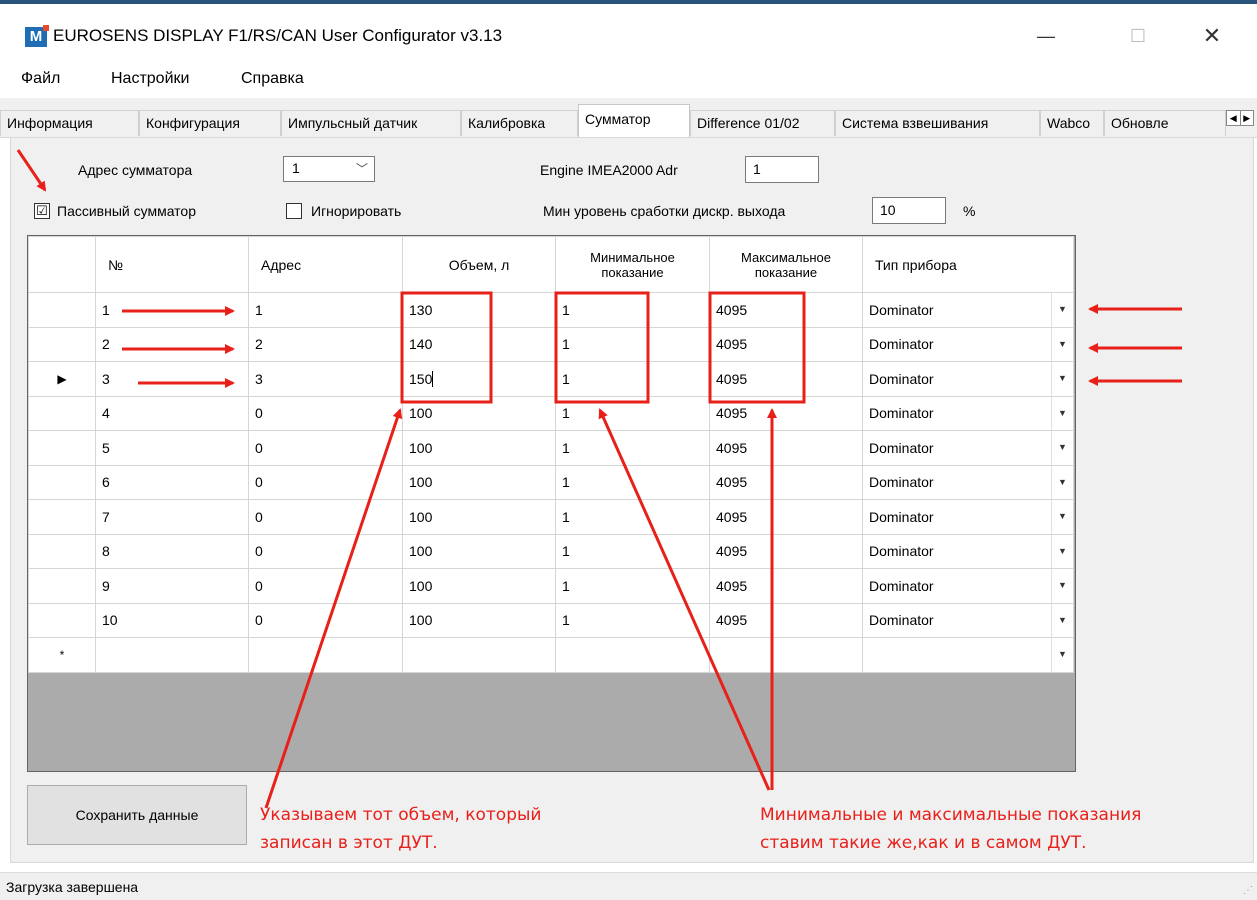 This screenshot has width=1257, height=900. I want to click on table-row: 4 0 100 1 4095 Dominator ▼, so click(551, 413).